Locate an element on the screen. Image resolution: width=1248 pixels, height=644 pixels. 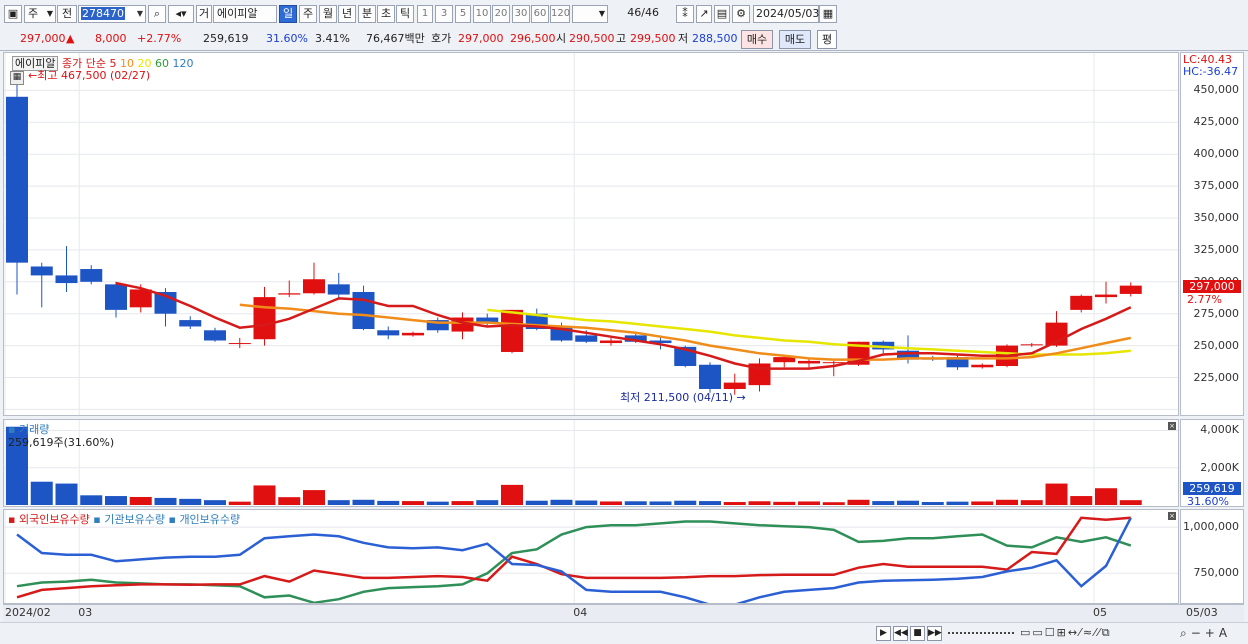
date-field: 2024/05/03 is located at coordinates (786, 14).